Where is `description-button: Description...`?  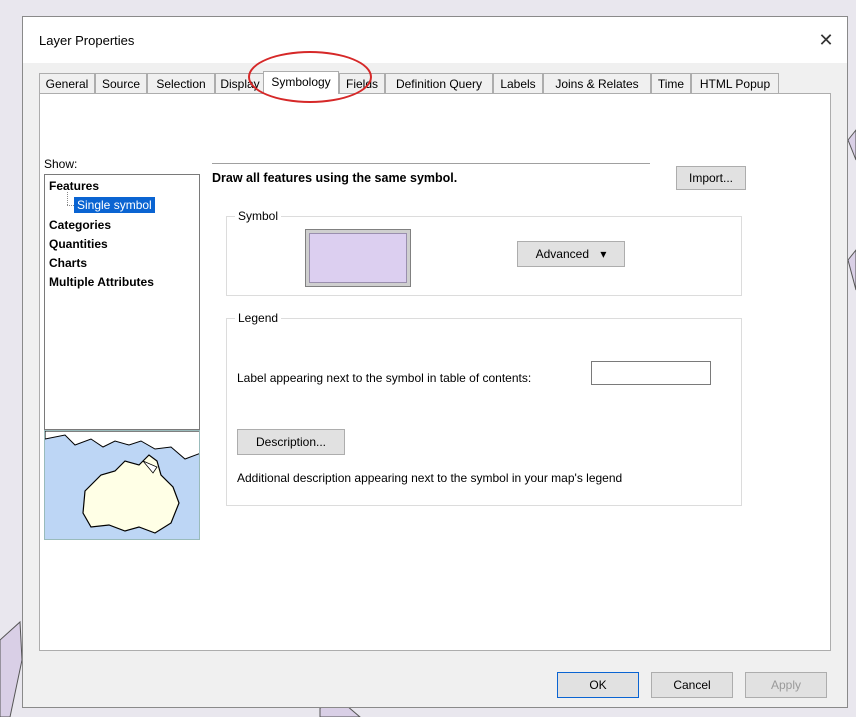
description-button: Description... is located at coordinates (291, 442).